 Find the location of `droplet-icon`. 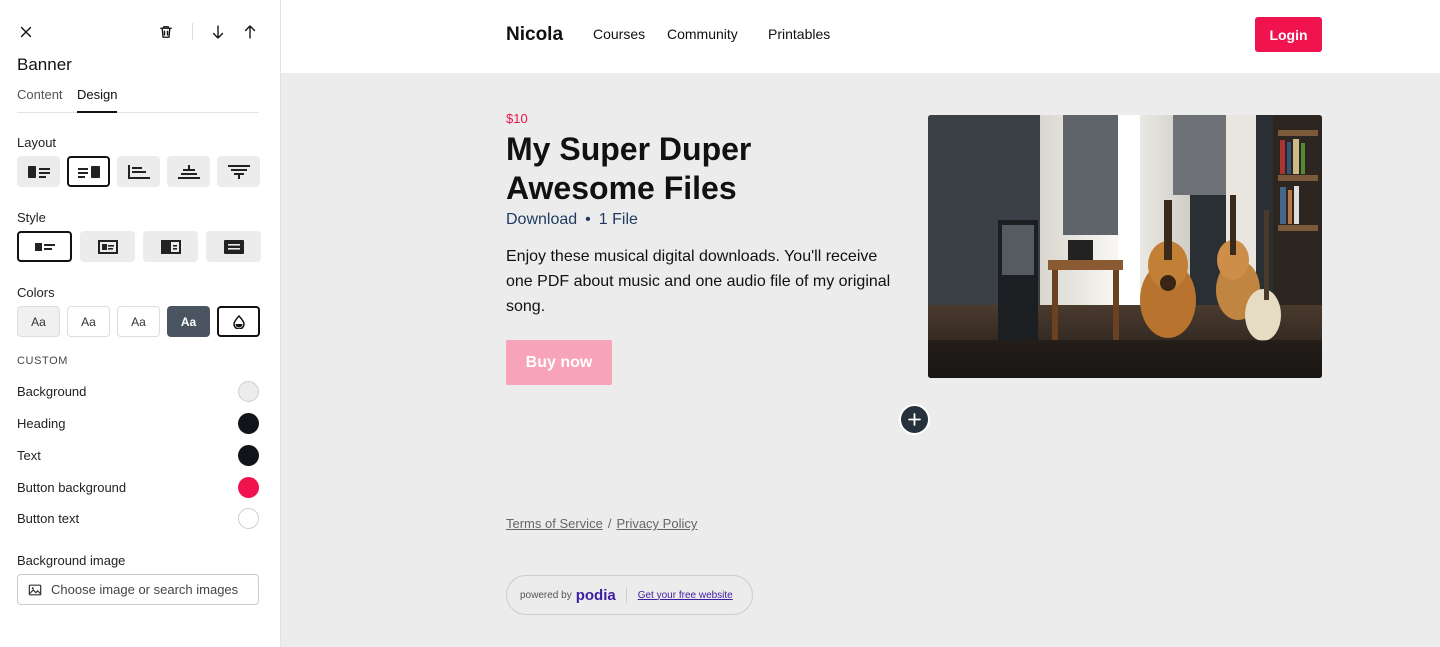

droplet-icon is located at coordinates (238, 321).